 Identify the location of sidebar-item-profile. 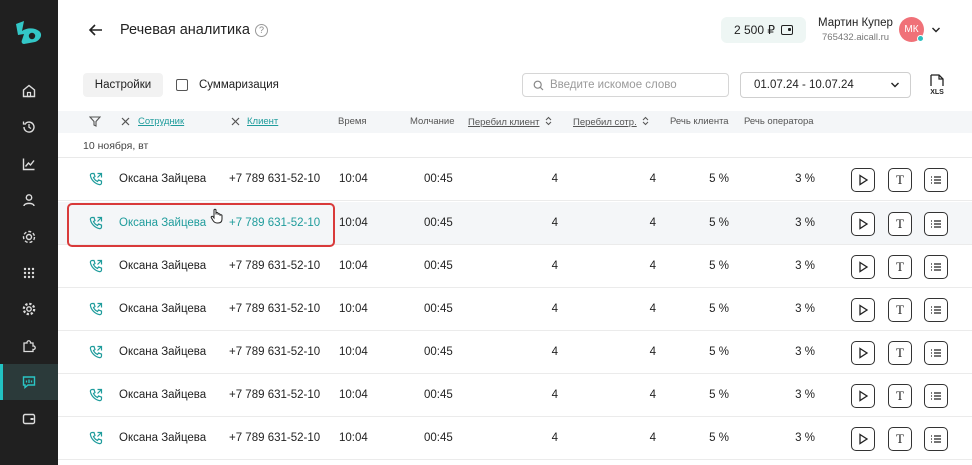
(29, 200).